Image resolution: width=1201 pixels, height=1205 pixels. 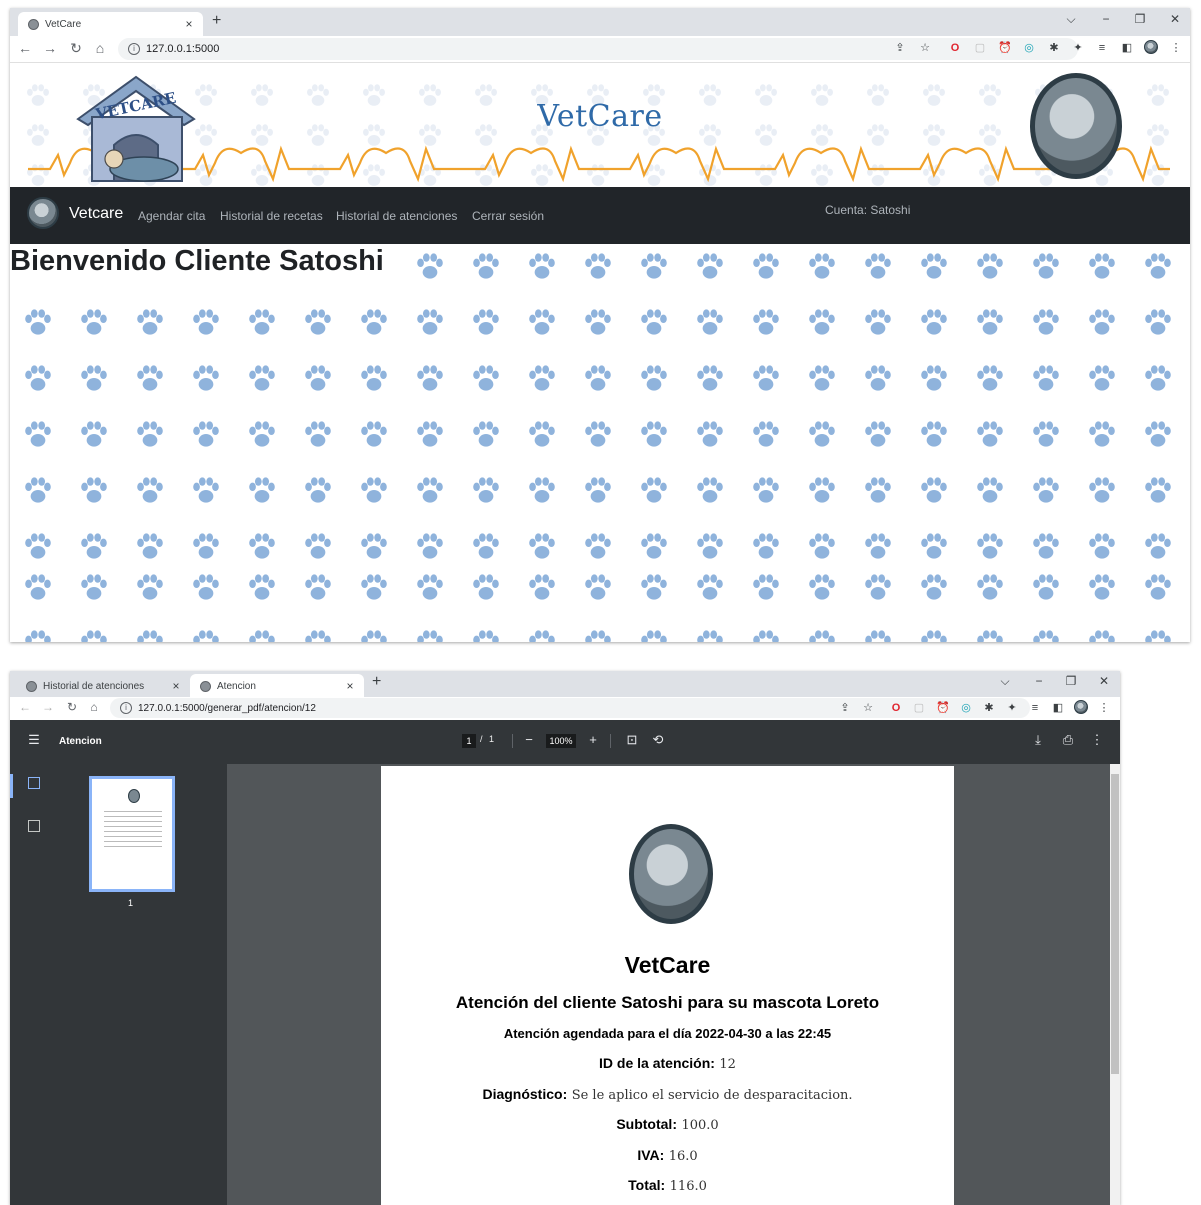 I want to click on tab-historial-atenciones: Historial de atenciones ×, so click(x=103, y=686).